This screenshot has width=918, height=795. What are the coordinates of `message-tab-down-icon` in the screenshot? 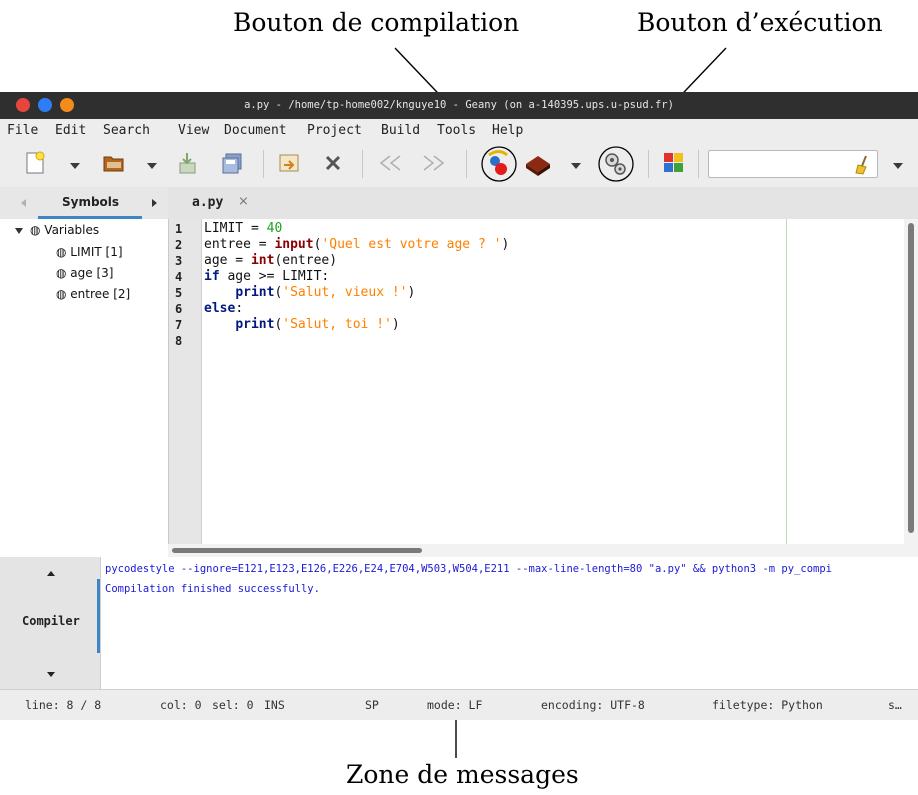 It's located at (51, 674).